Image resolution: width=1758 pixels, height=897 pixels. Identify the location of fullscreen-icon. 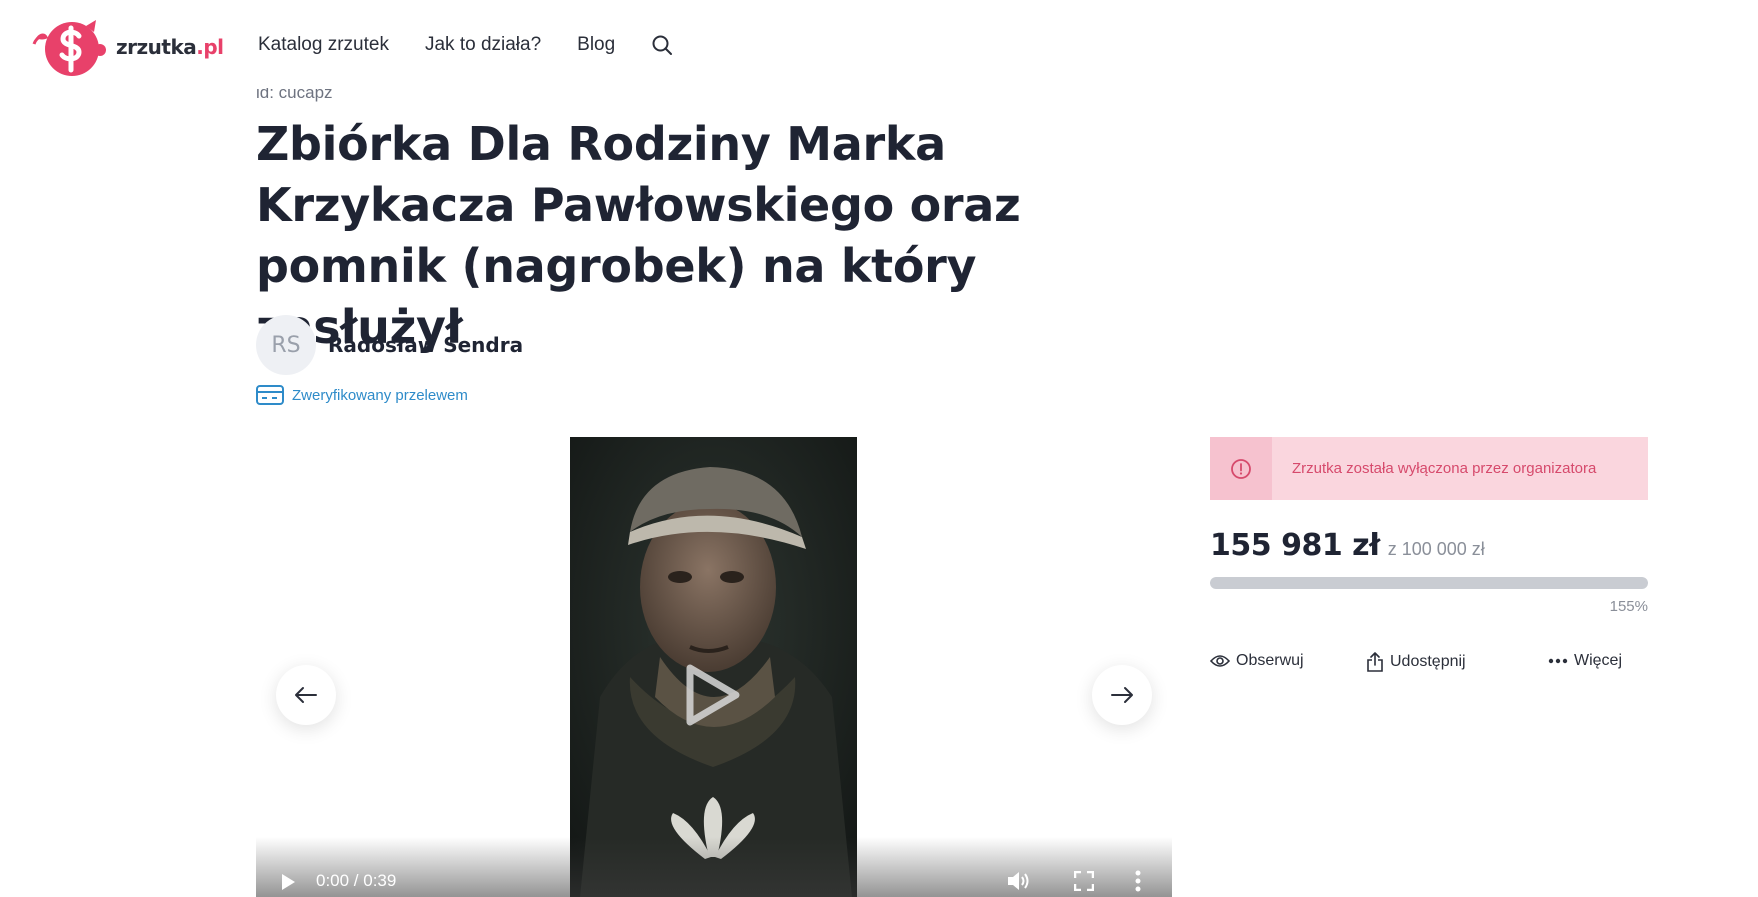
(1084, 881).